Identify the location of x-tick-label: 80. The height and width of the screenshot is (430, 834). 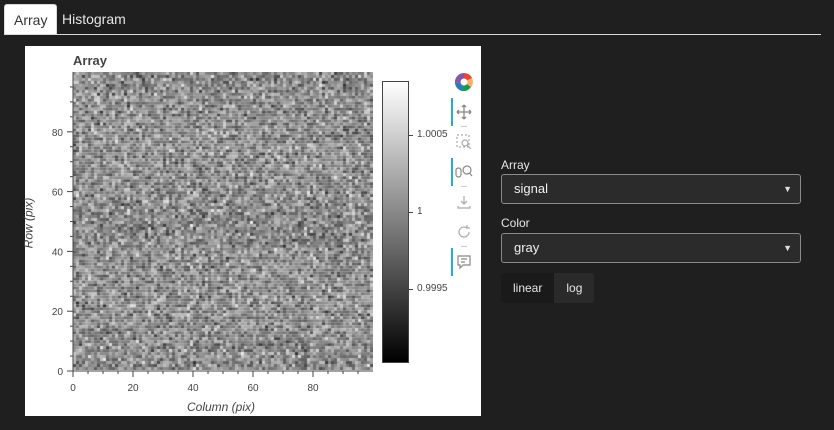
(313, 388).